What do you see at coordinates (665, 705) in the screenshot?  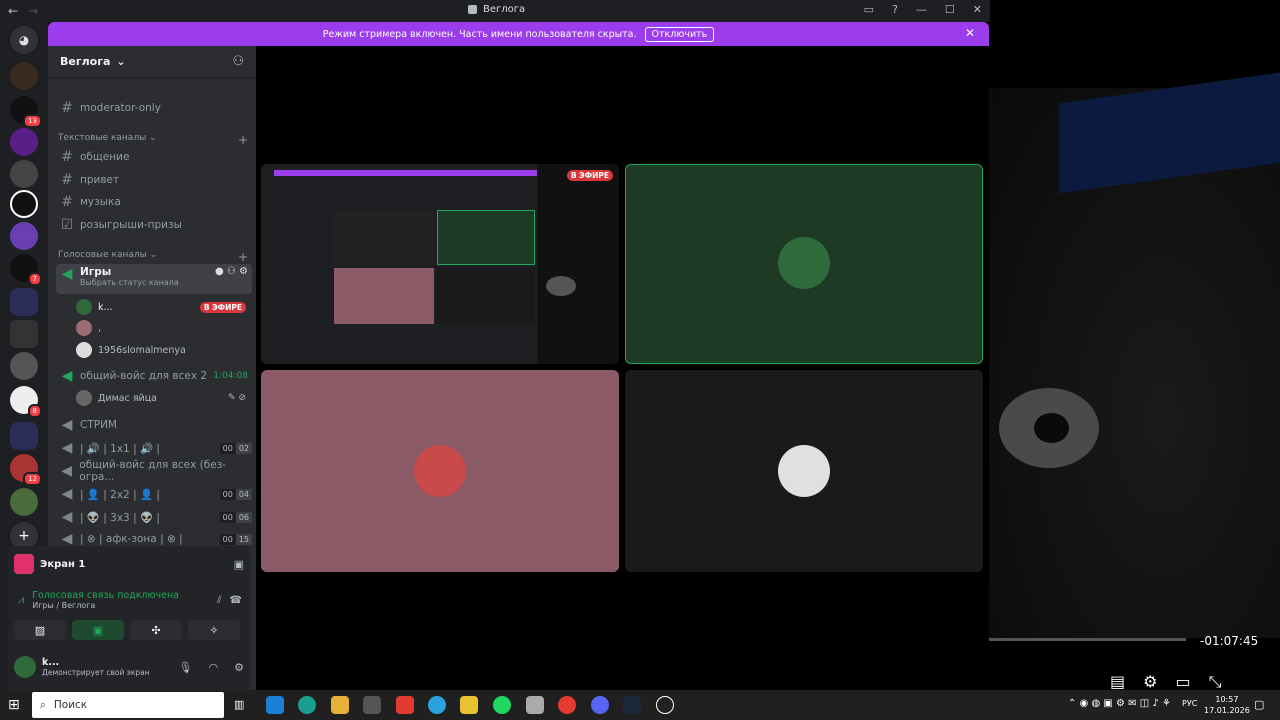 I see `obs-icon` at bounding box center [665, 705].